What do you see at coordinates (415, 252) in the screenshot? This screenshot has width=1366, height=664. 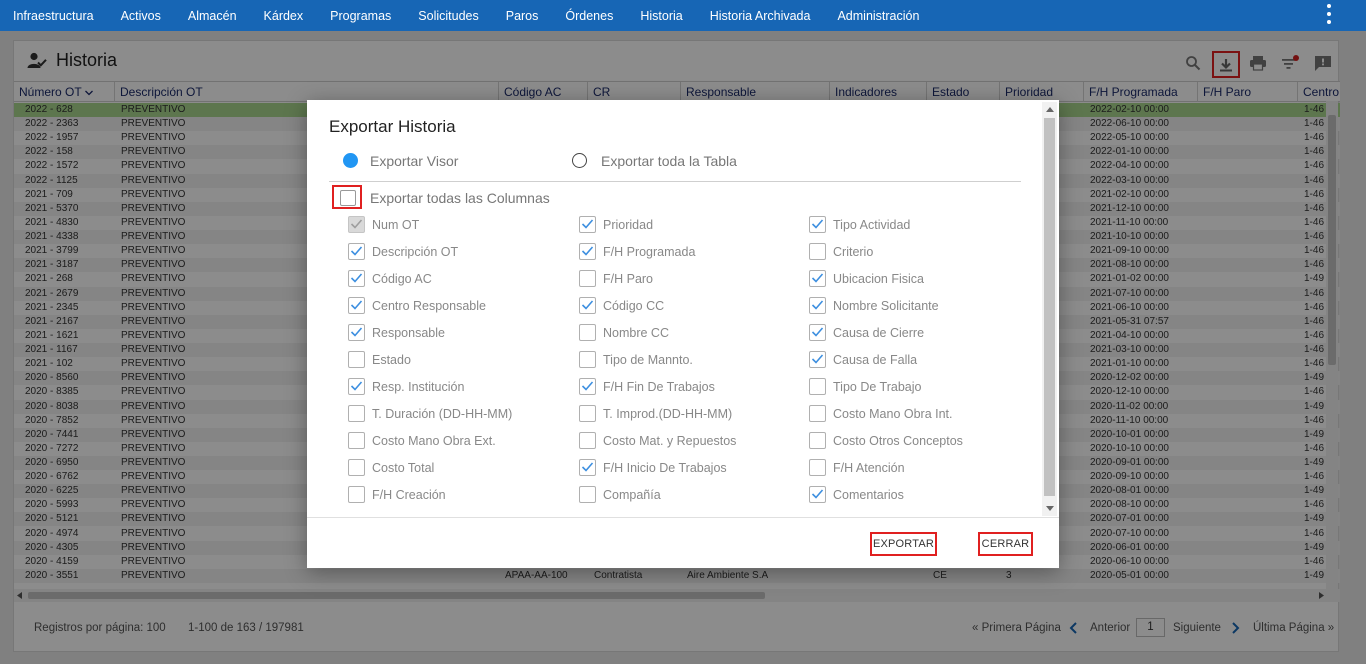 I see `column-checkbox-label: Descripción OT` at bounding box center [415, 252].